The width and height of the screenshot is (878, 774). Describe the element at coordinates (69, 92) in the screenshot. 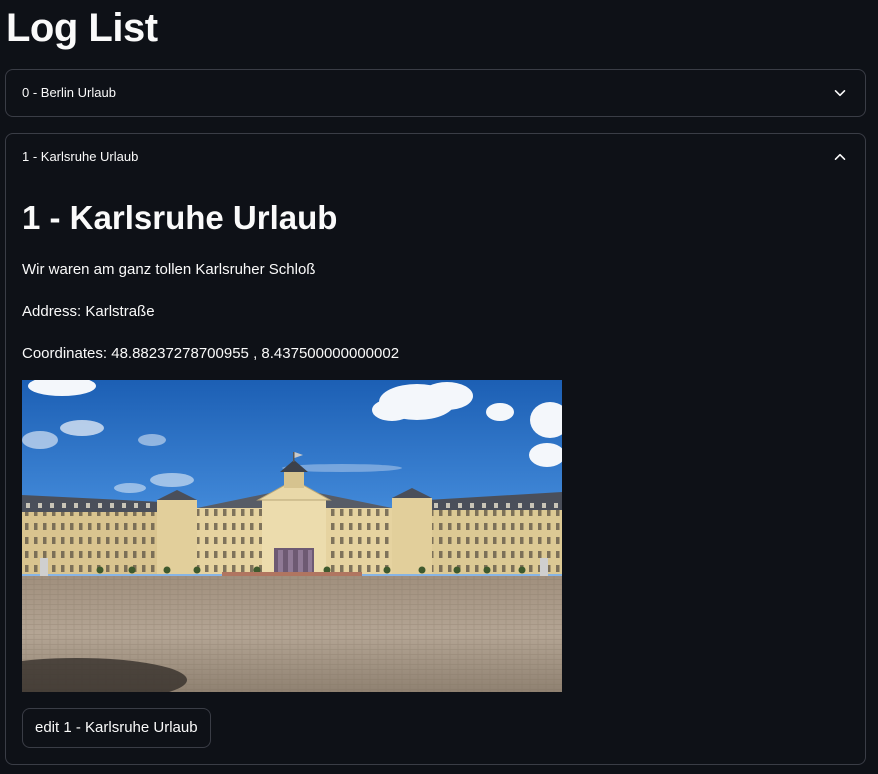

I see `expander-label: 0 - Berlin Urlaub` at that location.